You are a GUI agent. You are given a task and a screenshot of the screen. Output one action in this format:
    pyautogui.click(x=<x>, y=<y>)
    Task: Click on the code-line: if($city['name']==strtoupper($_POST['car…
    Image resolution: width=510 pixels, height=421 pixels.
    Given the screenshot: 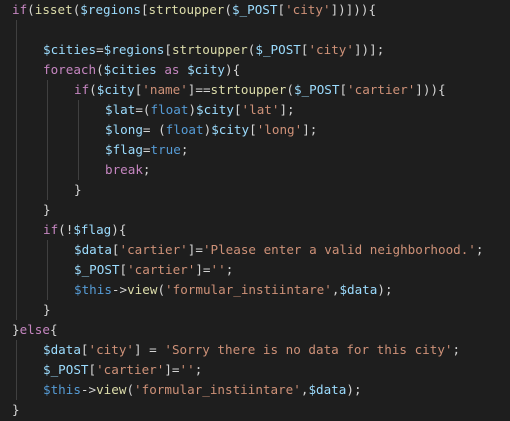 What is the action you would take?
    pyautogui.click(x=261, y=90)
    